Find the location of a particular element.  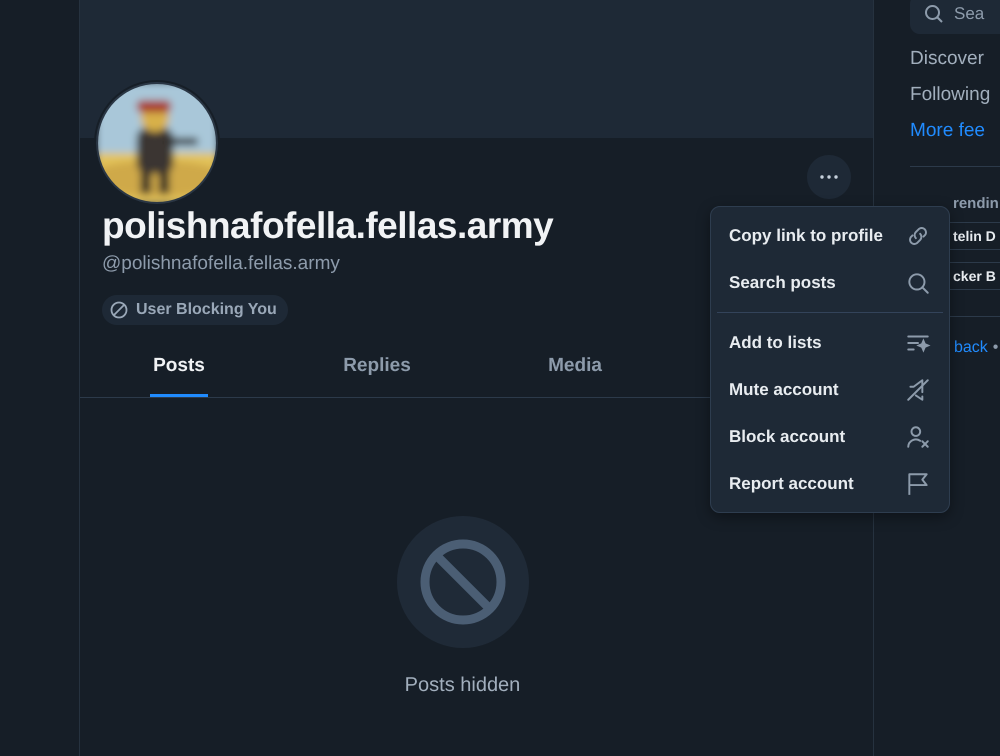

feed-link: Following is located at coordinates (950, 95).